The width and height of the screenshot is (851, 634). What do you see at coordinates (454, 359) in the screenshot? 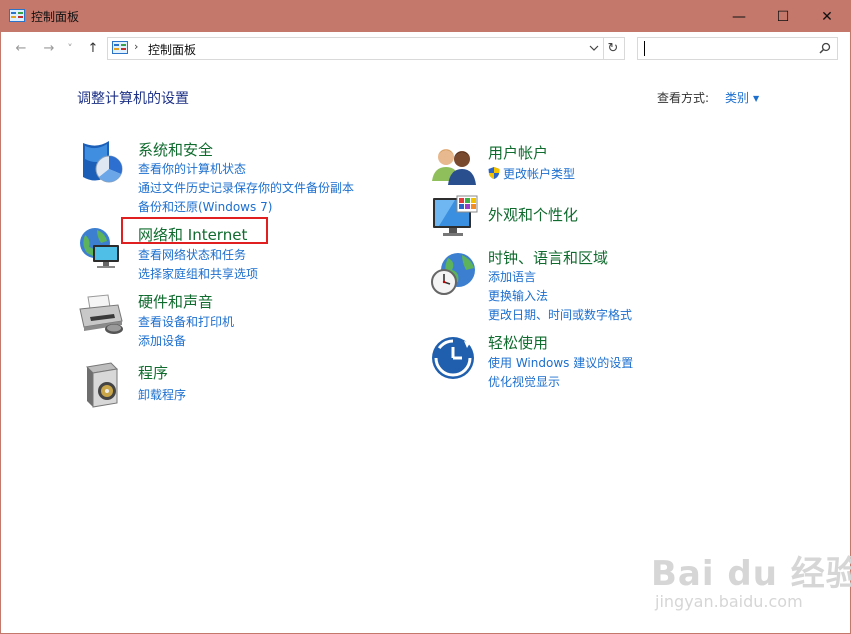
I see `ease-of-access-icon` at bounding box center [454, 359].